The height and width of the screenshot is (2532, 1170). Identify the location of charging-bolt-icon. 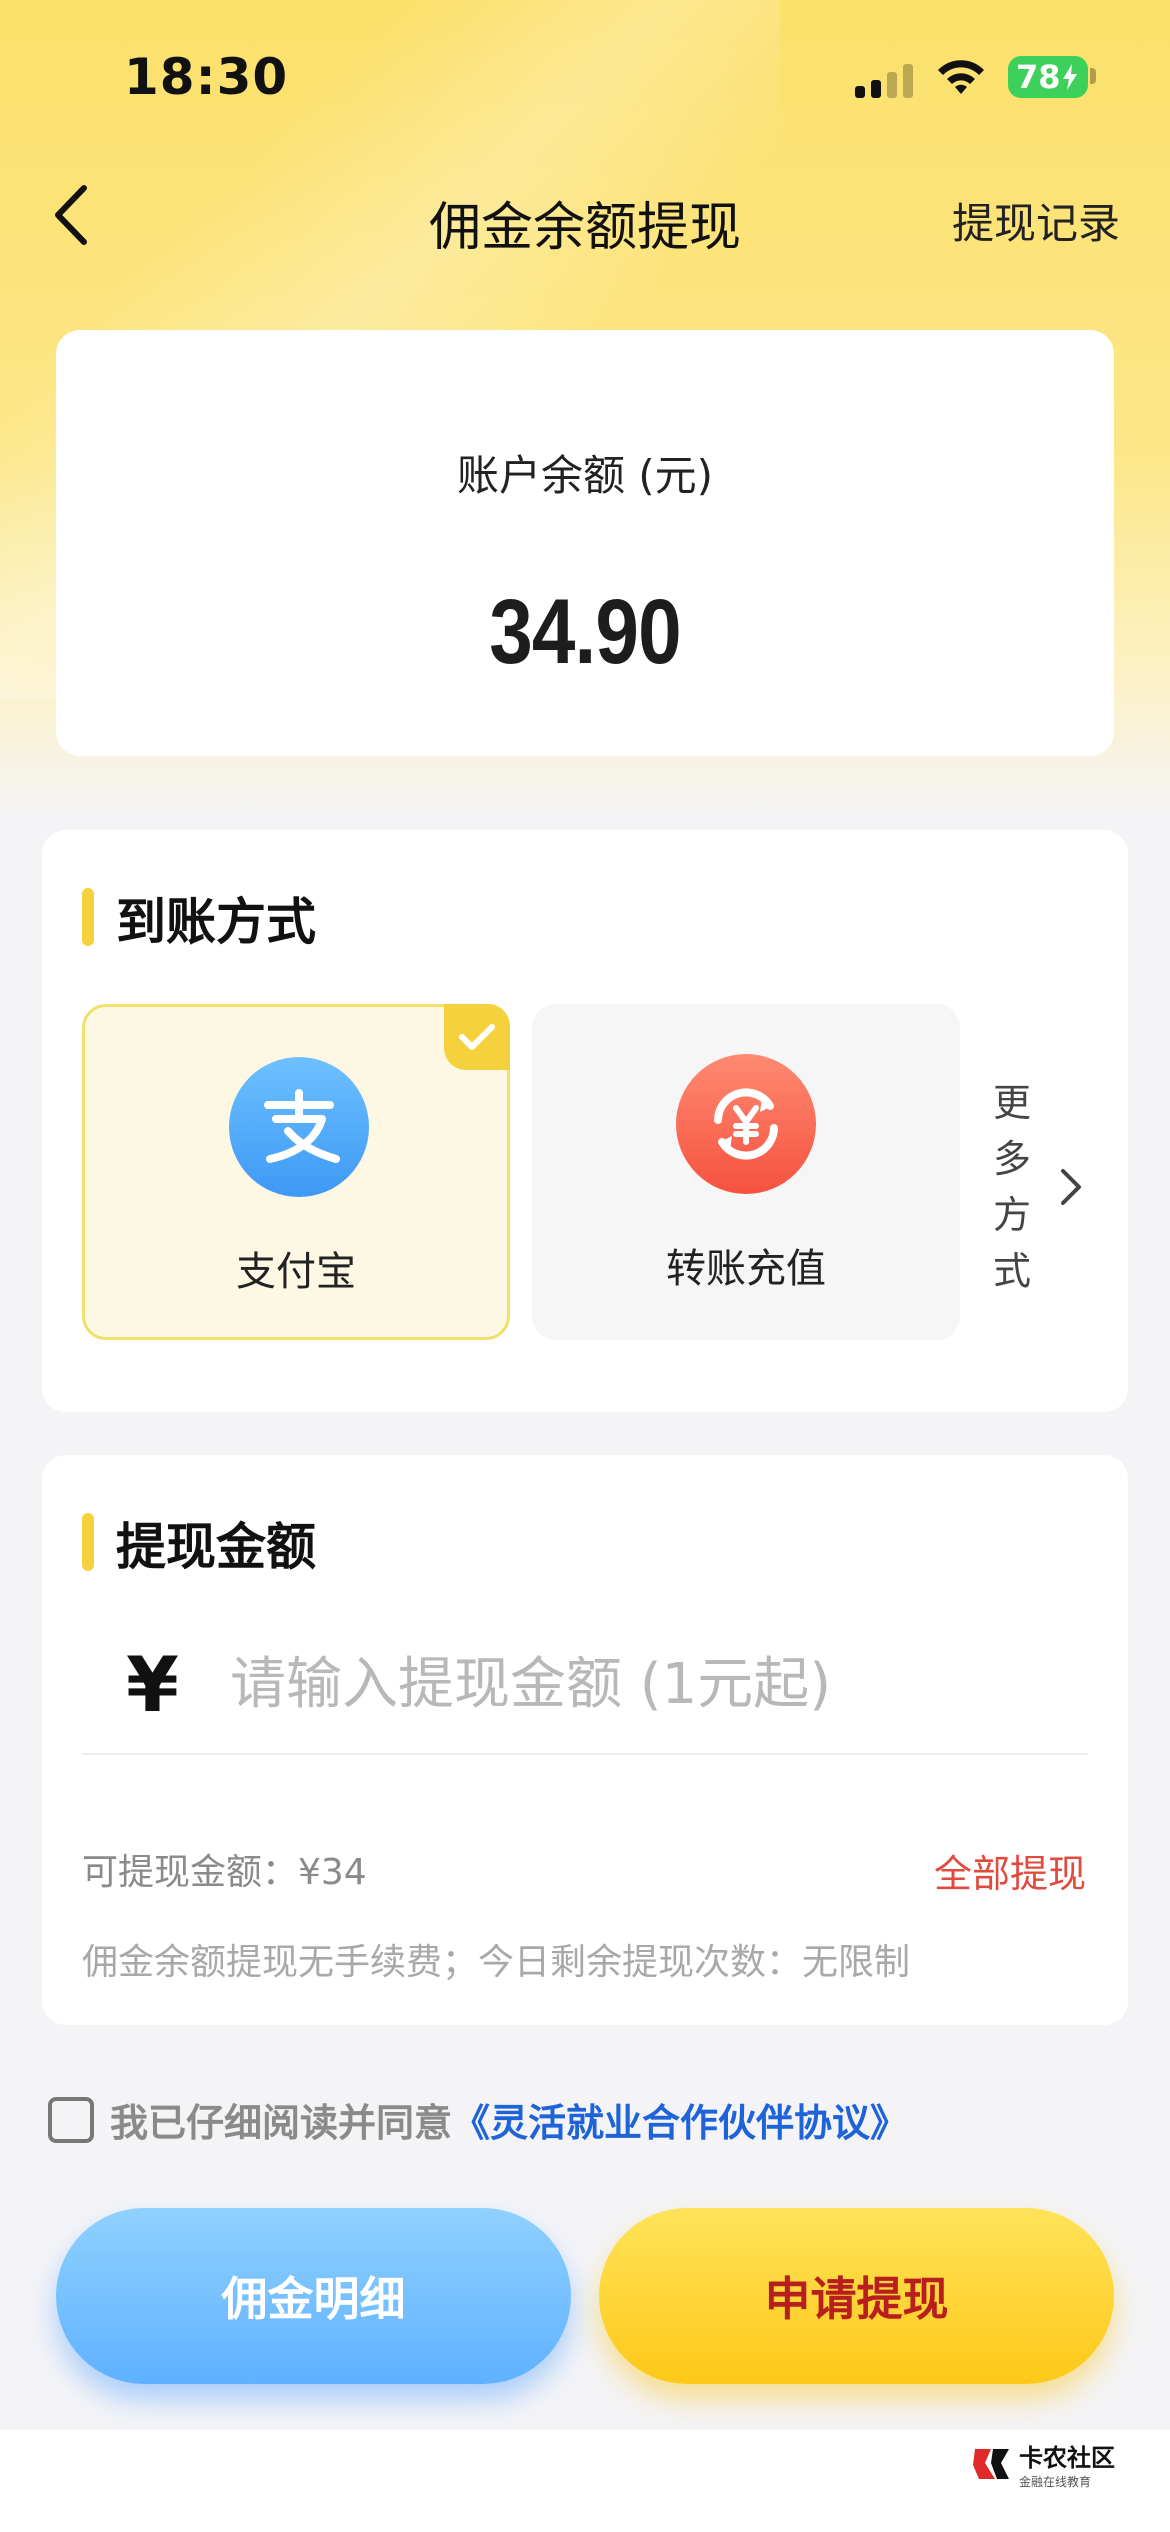
(1069, 77).